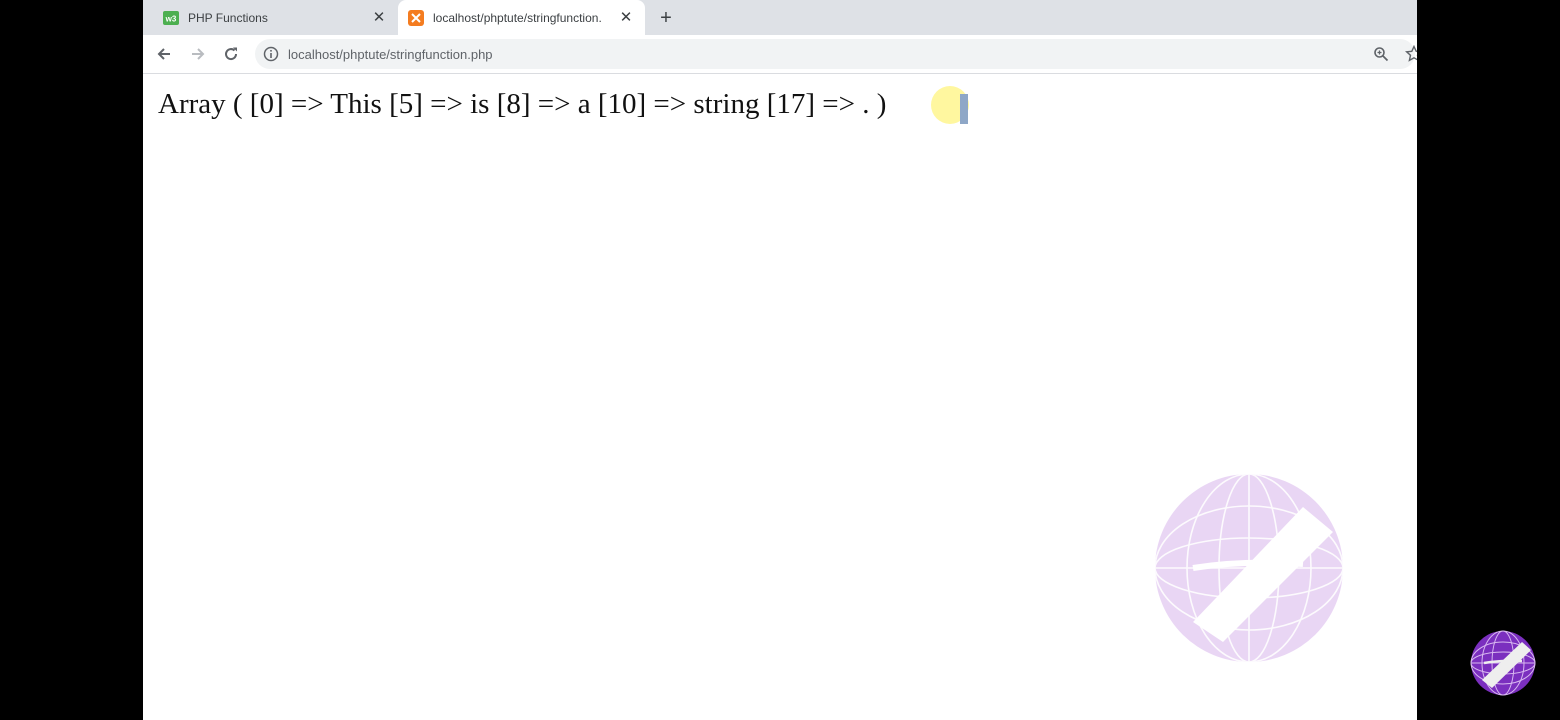 The height and width of the screenshot is (720, 1560). Describe the element at coordinates (666, 18) in the screenshot. I see `plus-icon: +` at that location.